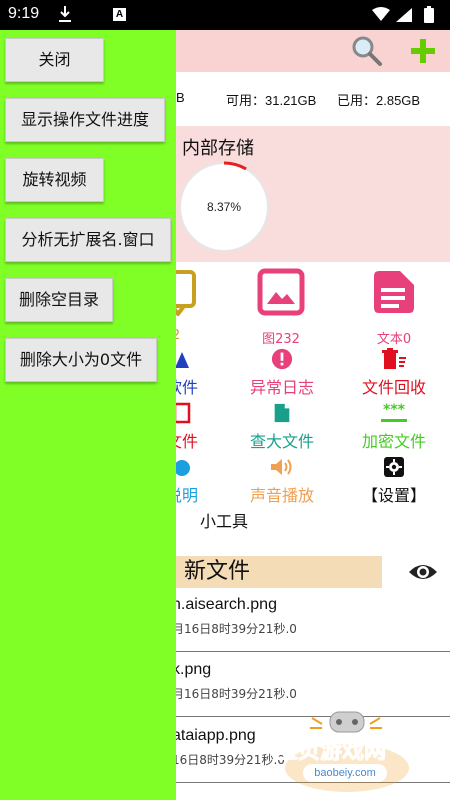 The height and width of the screenshot is (800, 450). Describe the element at coordinates (281, 441) in the screenshot. I see `tool-find-large-files-label: 查大文件` at that location.